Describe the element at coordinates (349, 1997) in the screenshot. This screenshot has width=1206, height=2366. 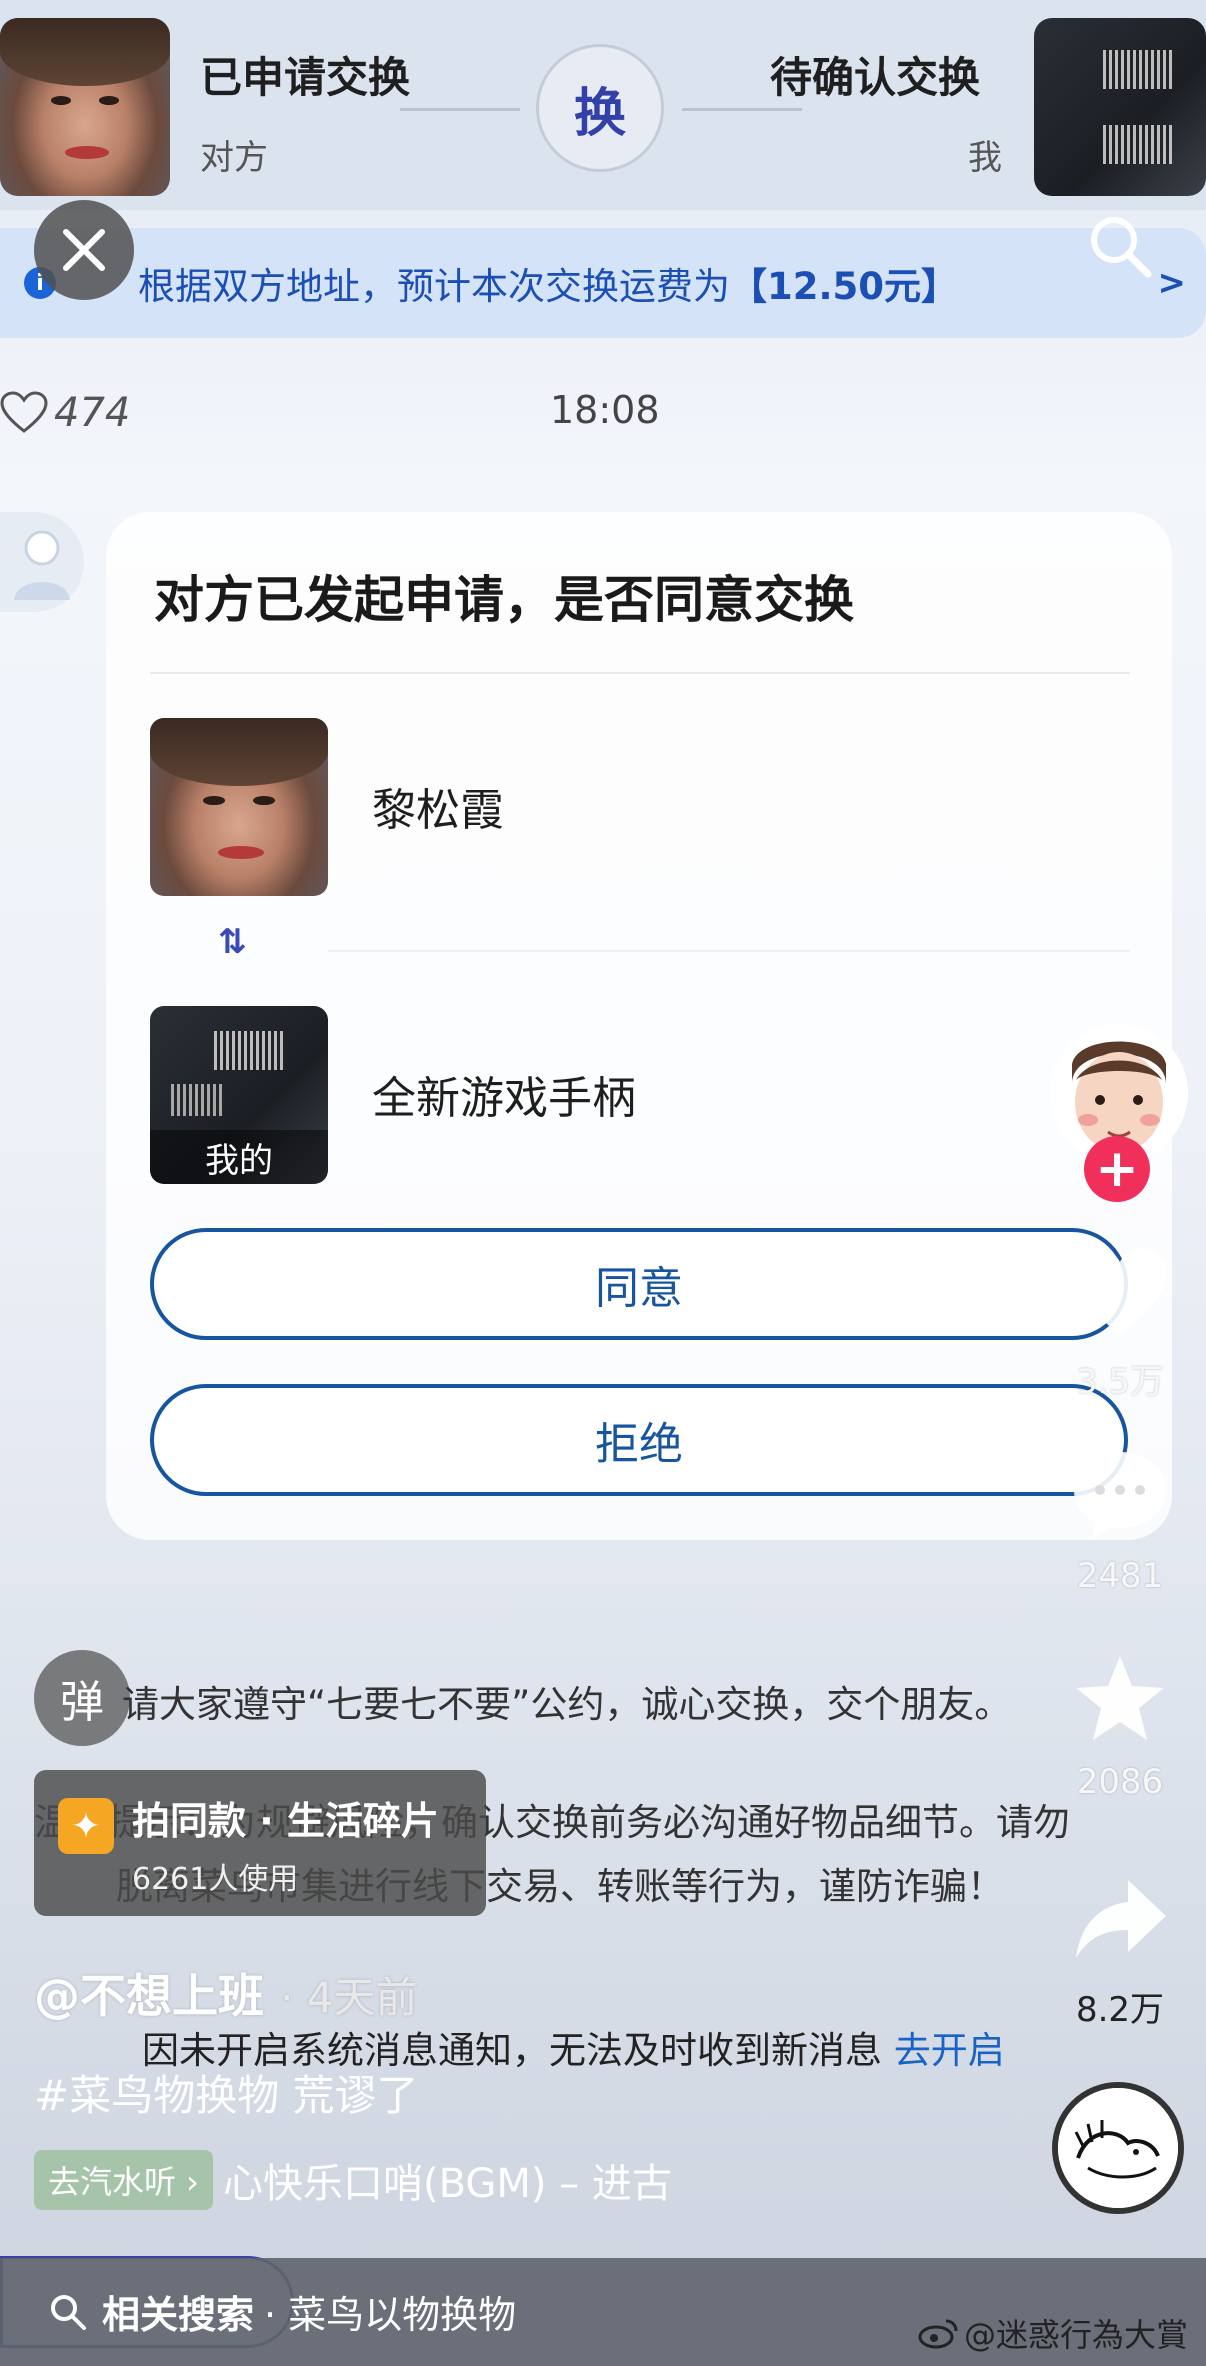
I see `post-age: · 4天前` at that location.